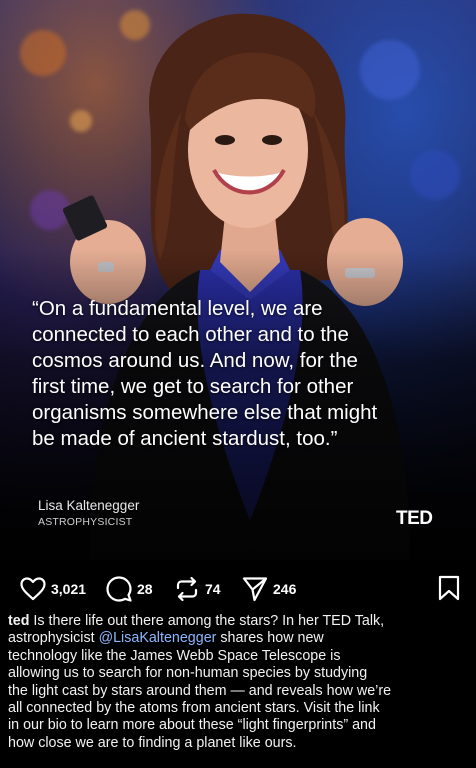 The image size is (476, 768). I want to click on quote-line: organisms somewhere else that might, so click(205, 412).